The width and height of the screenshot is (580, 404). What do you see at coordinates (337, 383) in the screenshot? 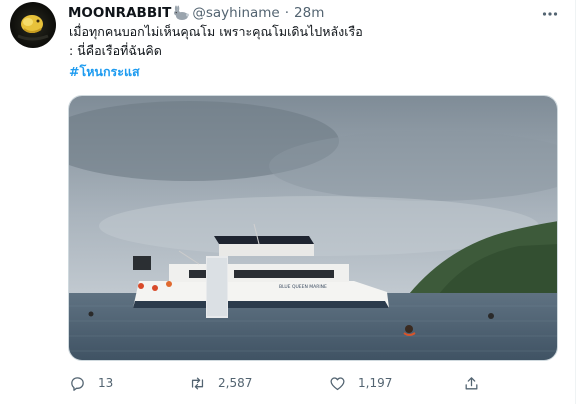
I see `heart-icon` at bounding box center [337, 383].